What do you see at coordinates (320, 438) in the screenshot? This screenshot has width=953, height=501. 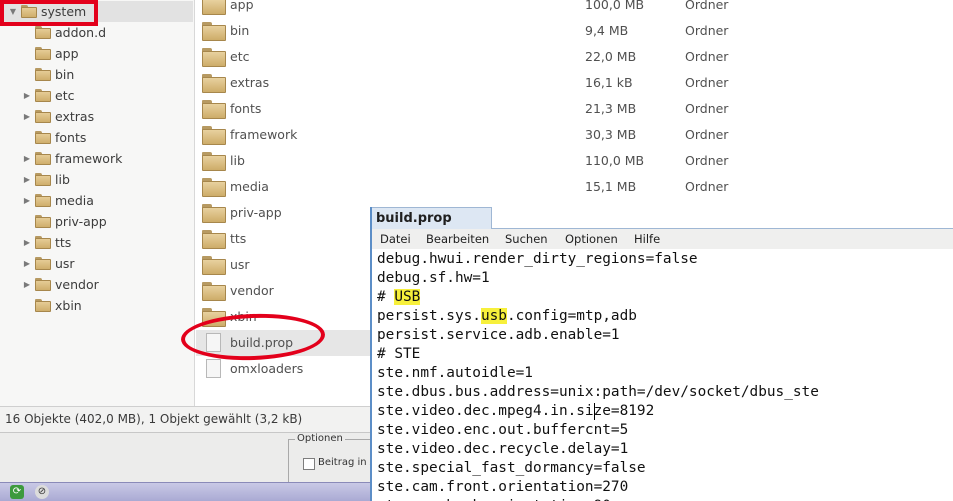 I see `options-legend: Optionen` at bounding box center [320, 438].